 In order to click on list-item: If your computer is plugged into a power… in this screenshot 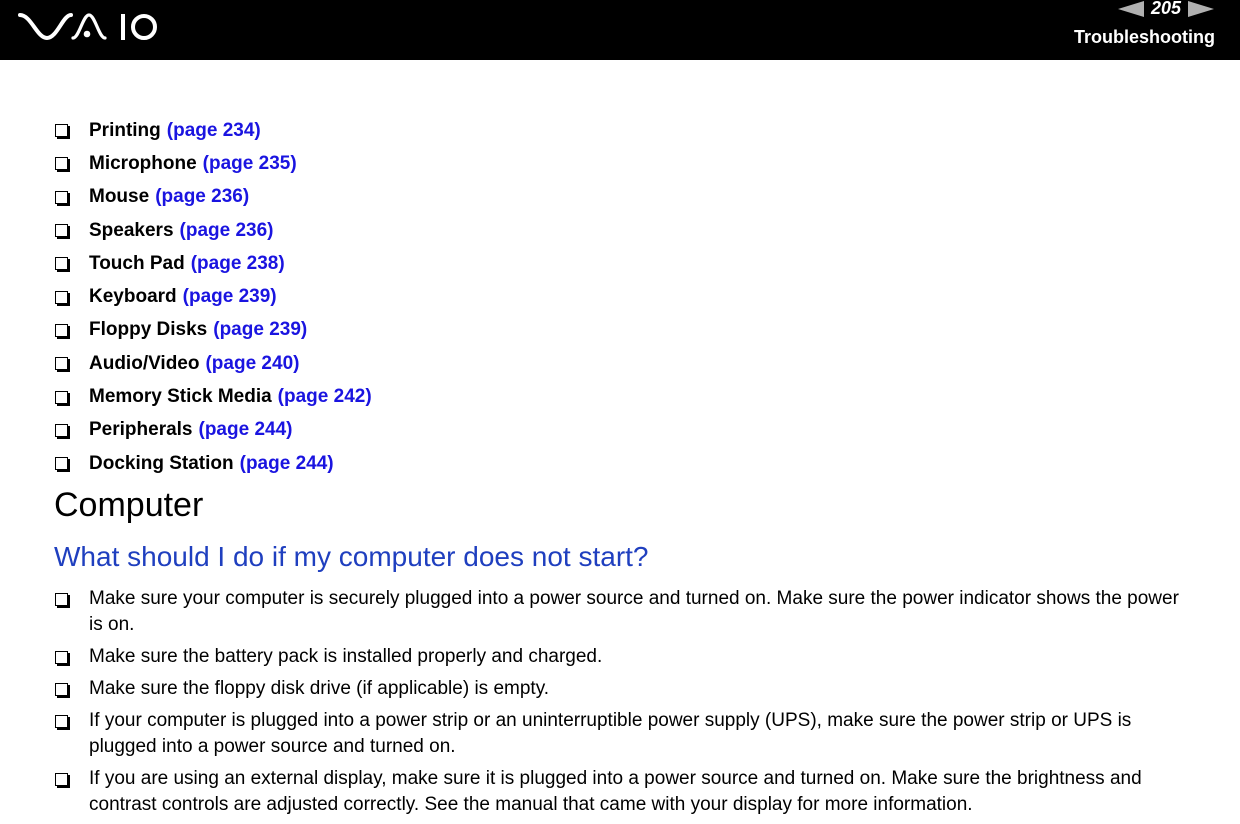, I will do `click(624, 734)`.